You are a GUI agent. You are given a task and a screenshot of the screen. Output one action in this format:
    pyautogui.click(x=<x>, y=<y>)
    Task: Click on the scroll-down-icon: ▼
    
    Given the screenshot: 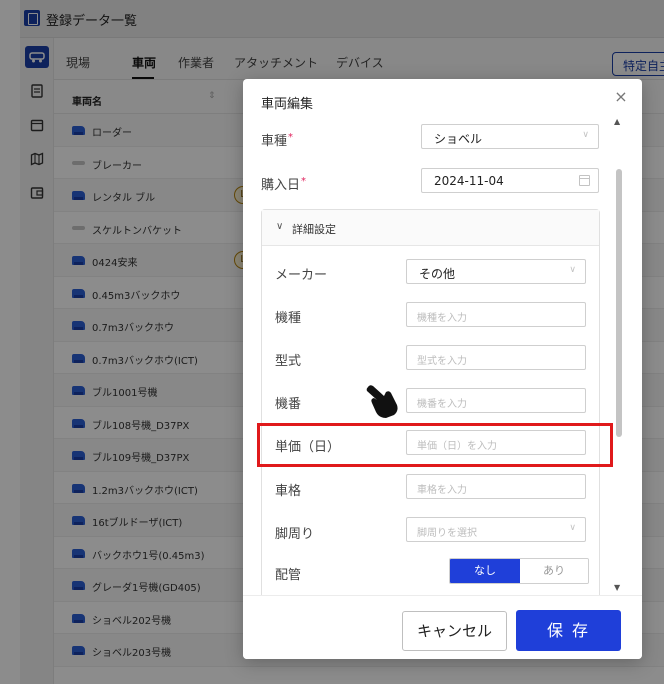 What is the action you would take?
    pyautogui.click(x=617, y=587)
    